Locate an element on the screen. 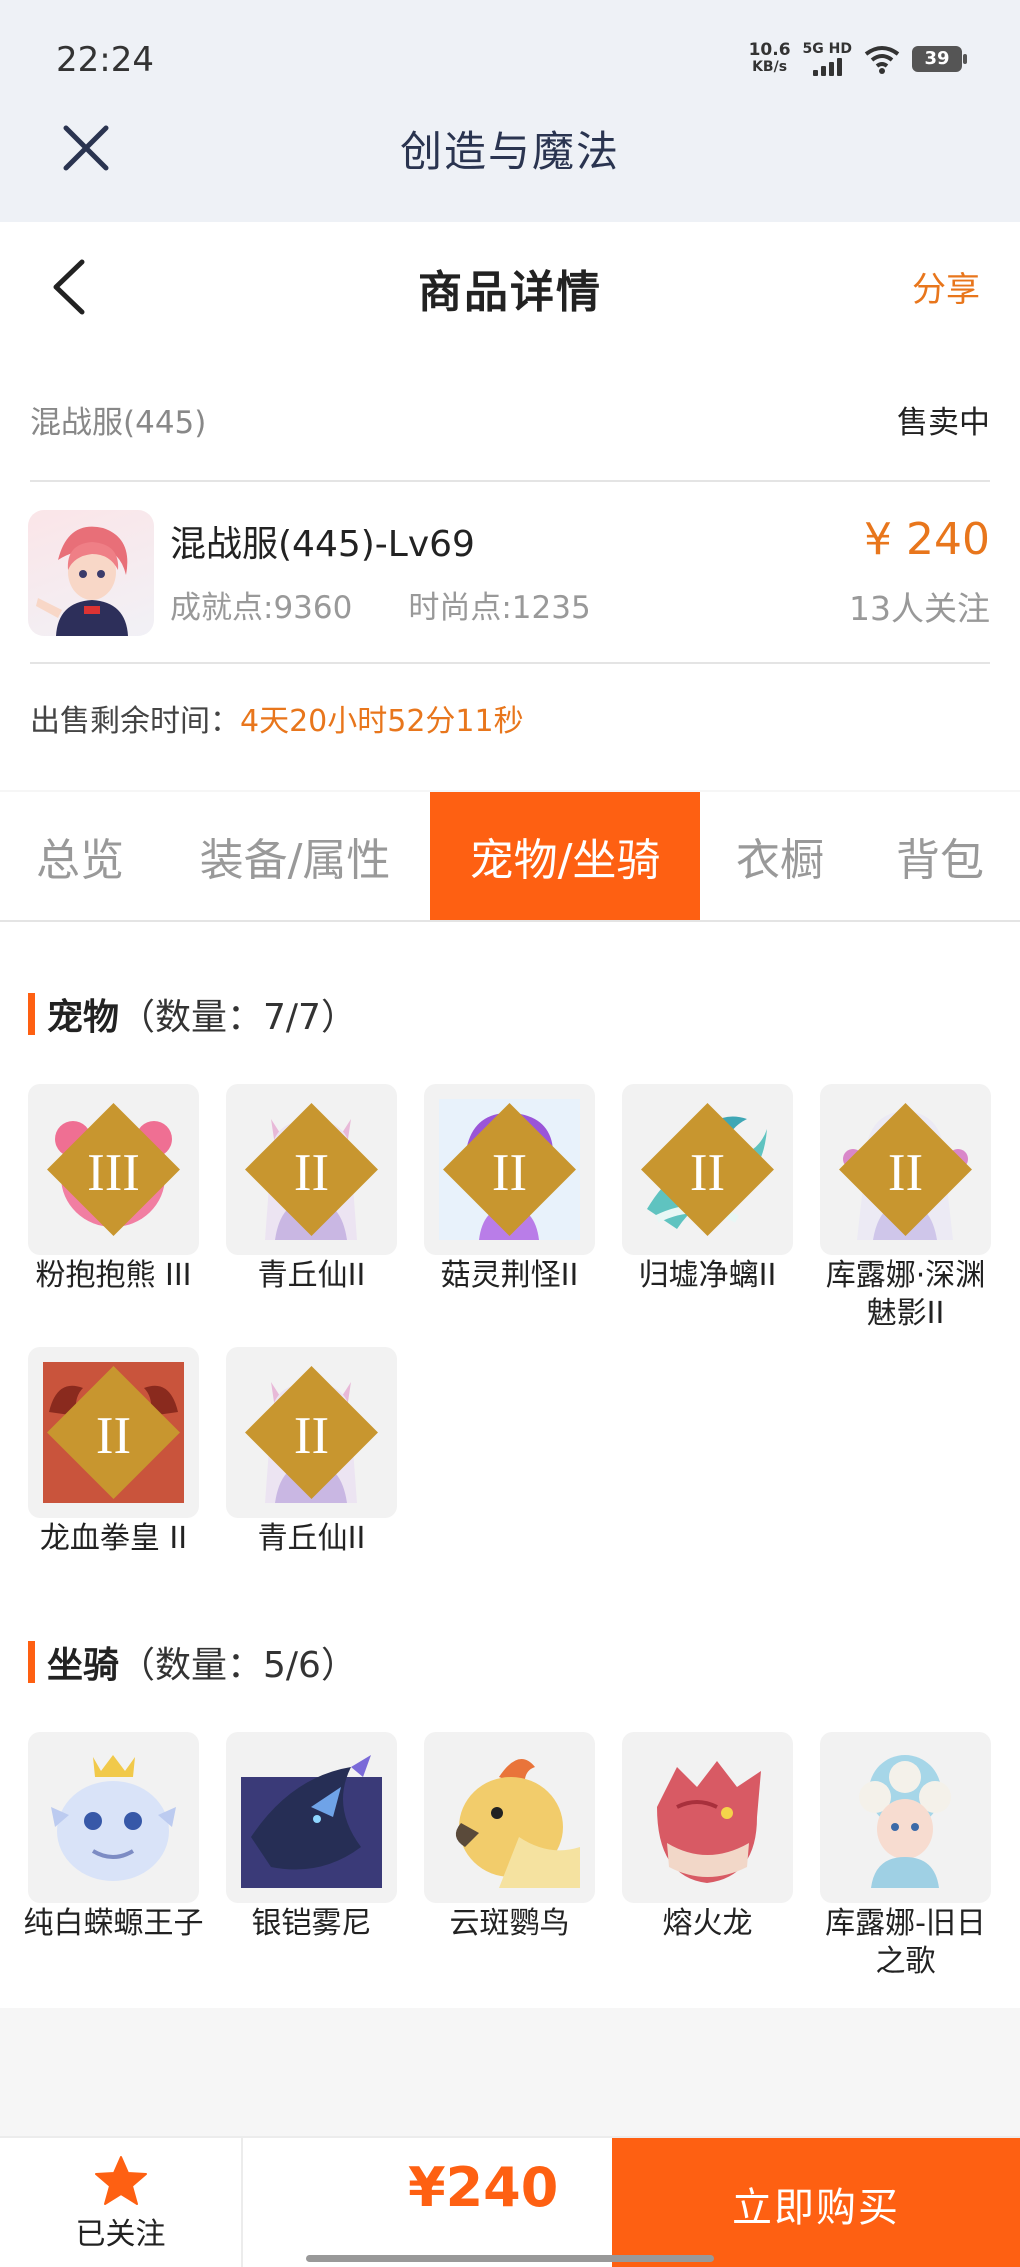  app-top-bar: 22:24 10.6 KB/s 5G HD 39 创造与魔法 is located at coordinates (510, 111).